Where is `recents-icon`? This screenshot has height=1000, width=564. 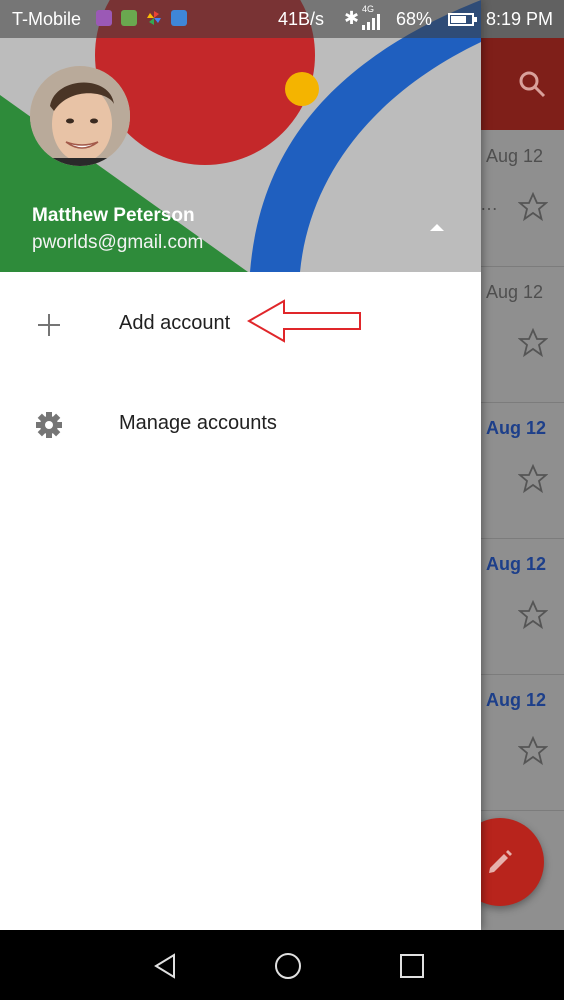
recents-icon is located at coordinates (412, 966).